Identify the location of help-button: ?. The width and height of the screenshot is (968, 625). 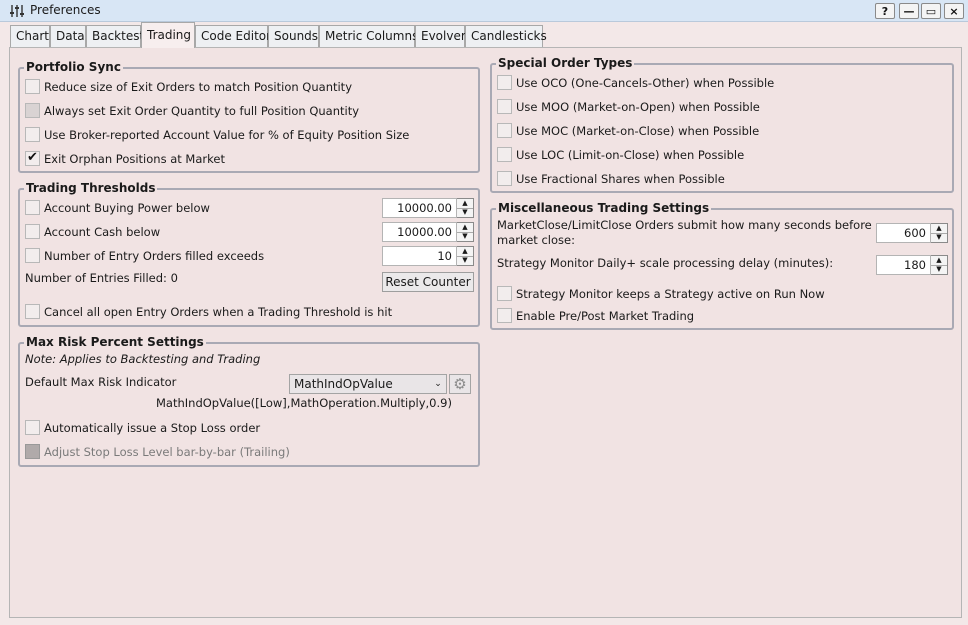
(885, 11).